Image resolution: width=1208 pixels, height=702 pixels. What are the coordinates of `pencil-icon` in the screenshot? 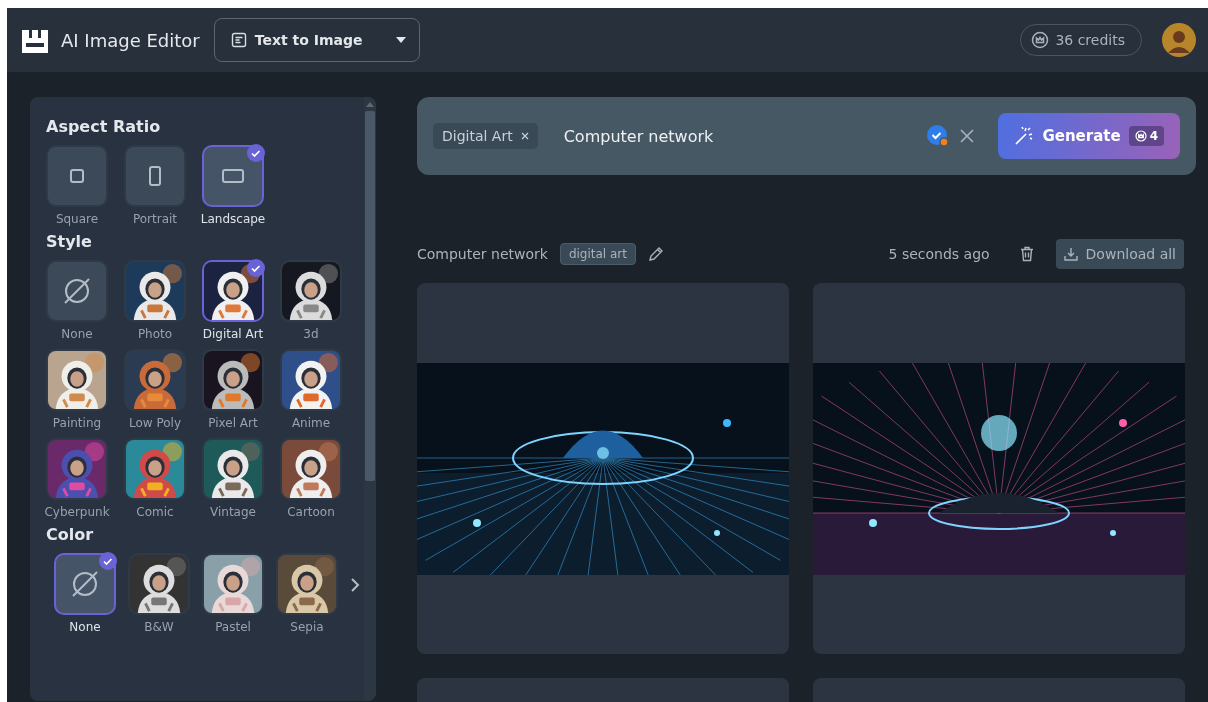 It's located at (656, 254).